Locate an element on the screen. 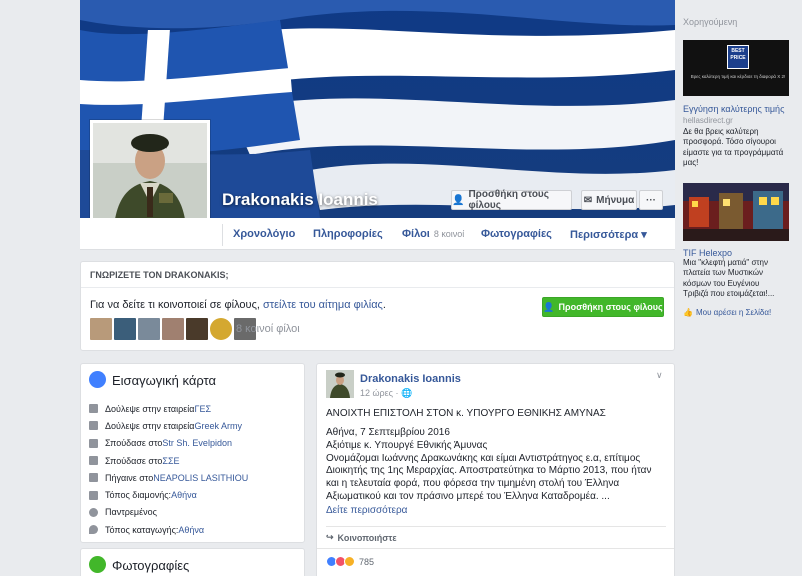 This screenshot has height=576, width=802. reactions-summary: 785 is located at coordinates (350, 561).